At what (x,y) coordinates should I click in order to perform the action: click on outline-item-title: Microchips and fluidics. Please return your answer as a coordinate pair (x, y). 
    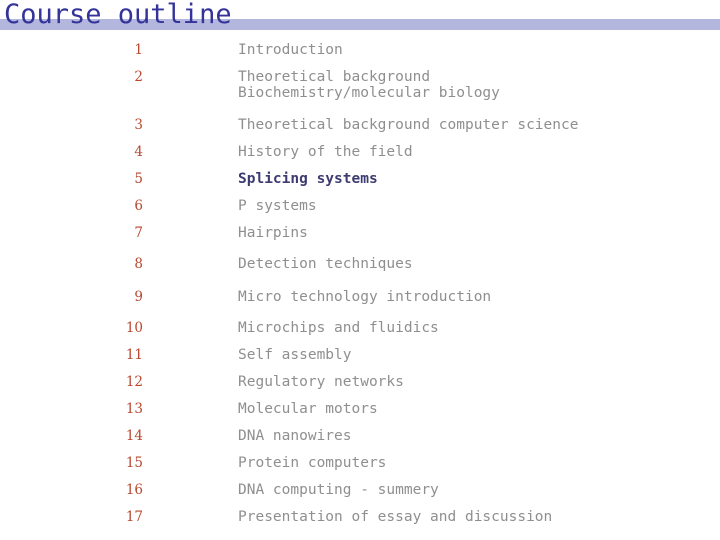
    Looking at the image, I should click on (338, 328).